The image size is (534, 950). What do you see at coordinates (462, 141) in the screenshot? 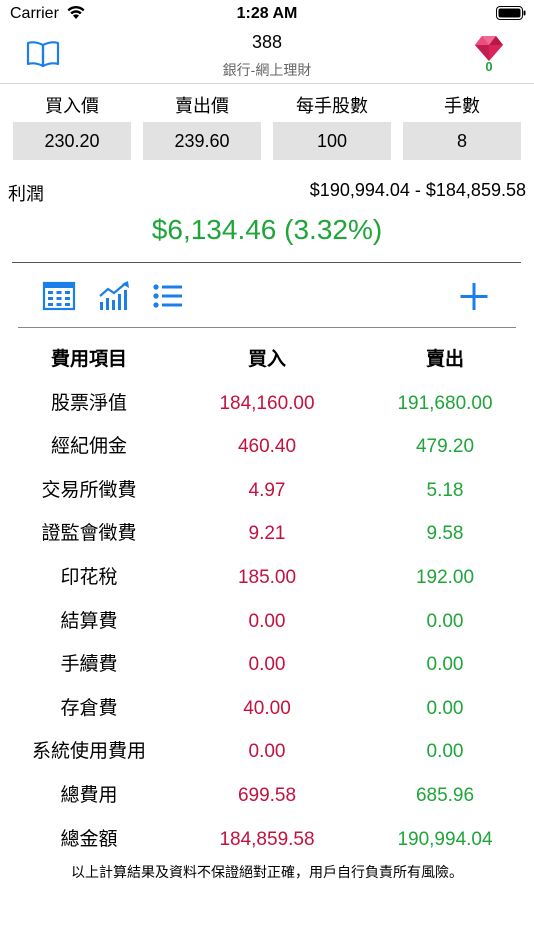
I see `lots-field: 8` at bounding box center [462, 141].